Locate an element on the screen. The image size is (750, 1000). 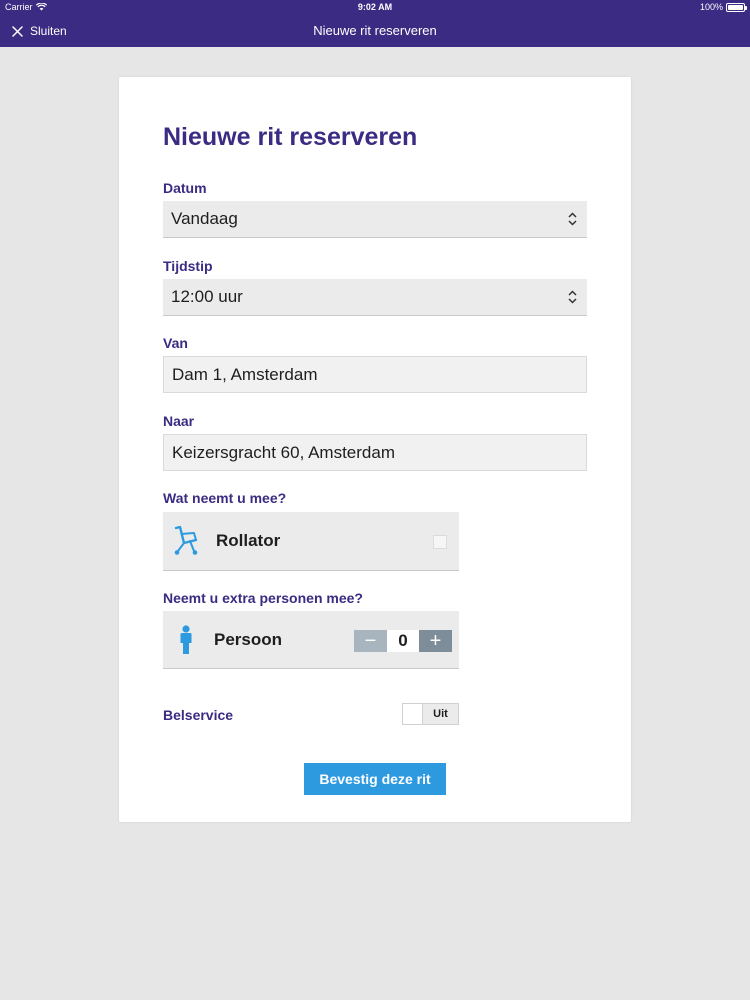
date-select: Vandaag is located at coordinates (375, 219).